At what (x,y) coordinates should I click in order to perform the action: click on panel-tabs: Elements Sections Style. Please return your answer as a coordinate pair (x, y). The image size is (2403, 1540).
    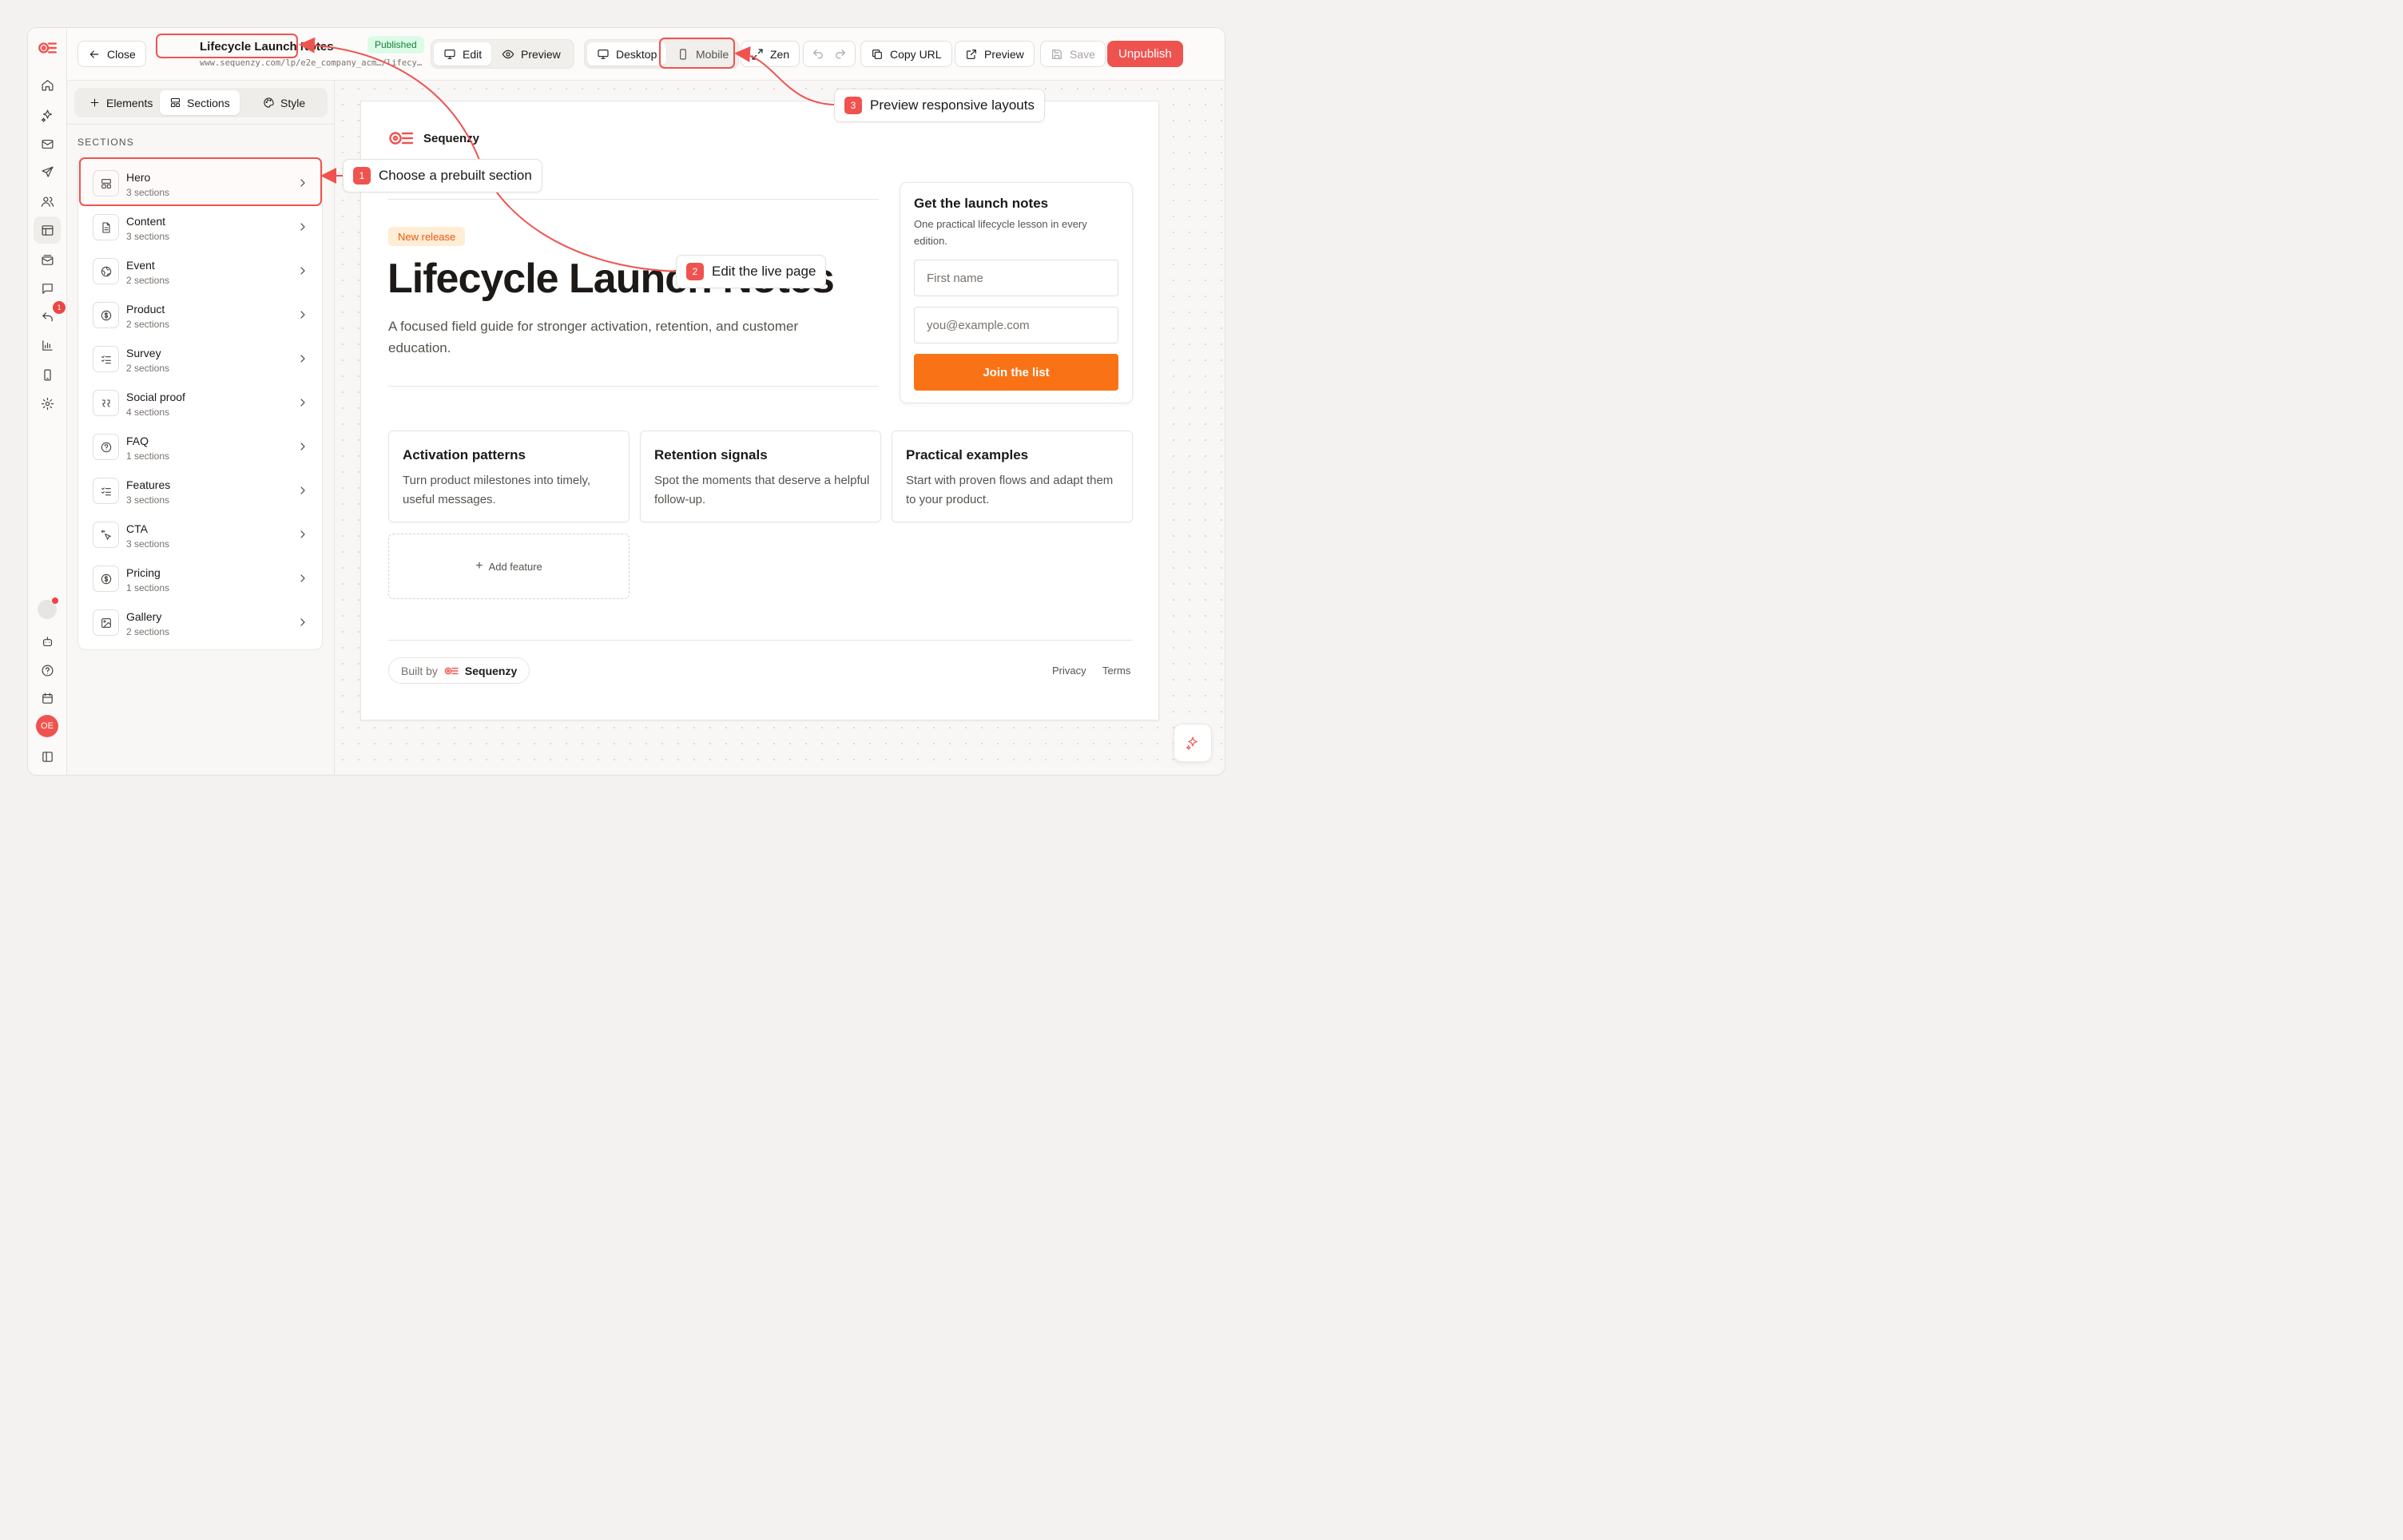
    Looking at the image, I should click on (201, 103).